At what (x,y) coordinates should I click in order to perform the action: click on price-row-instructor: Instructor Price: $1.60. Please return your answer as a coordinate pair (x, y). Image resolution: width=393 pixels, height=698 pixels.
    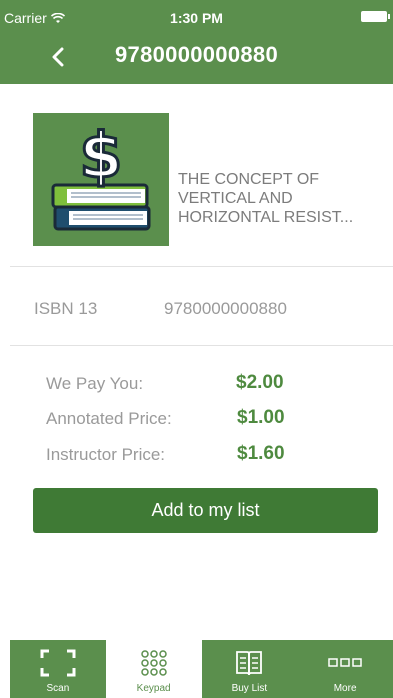
    Looking at the image, I should click on (216, 456).